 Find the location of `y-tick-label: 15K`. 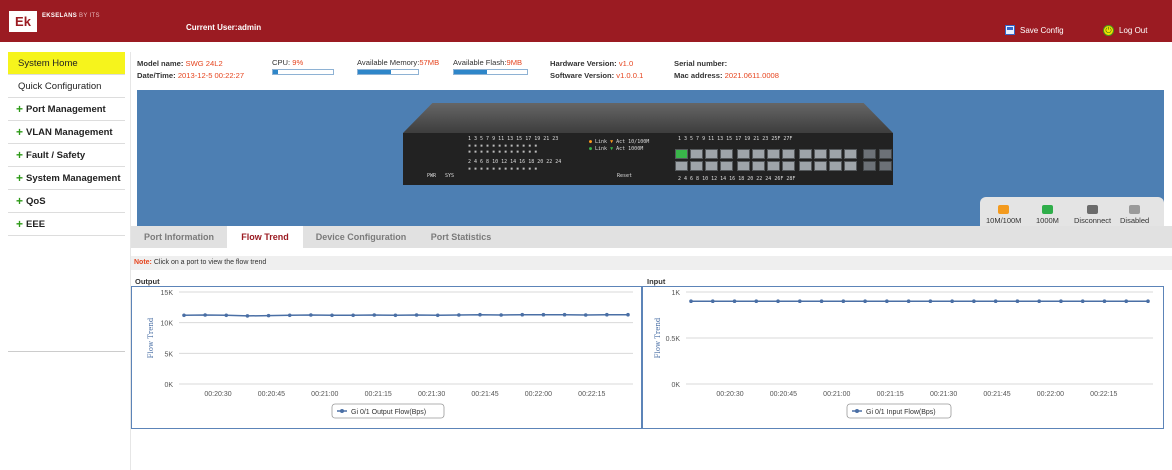

y-tick-label: 15K is located at coordinates (167, 293).